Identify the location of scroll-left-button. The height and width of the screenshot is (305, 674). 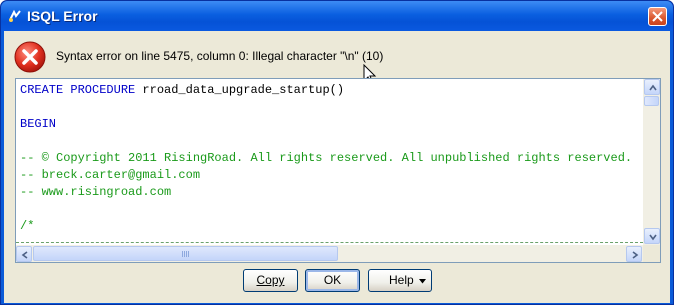
(24, 254).